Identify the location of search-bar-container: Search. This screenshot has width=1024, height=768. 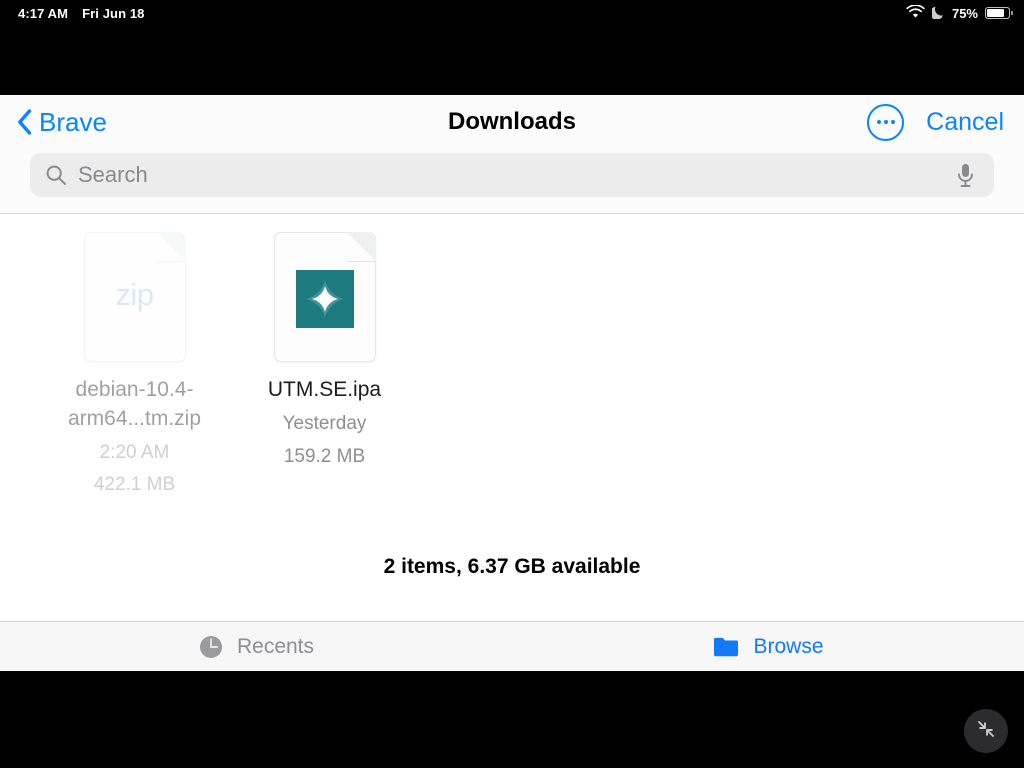
(512, 181).